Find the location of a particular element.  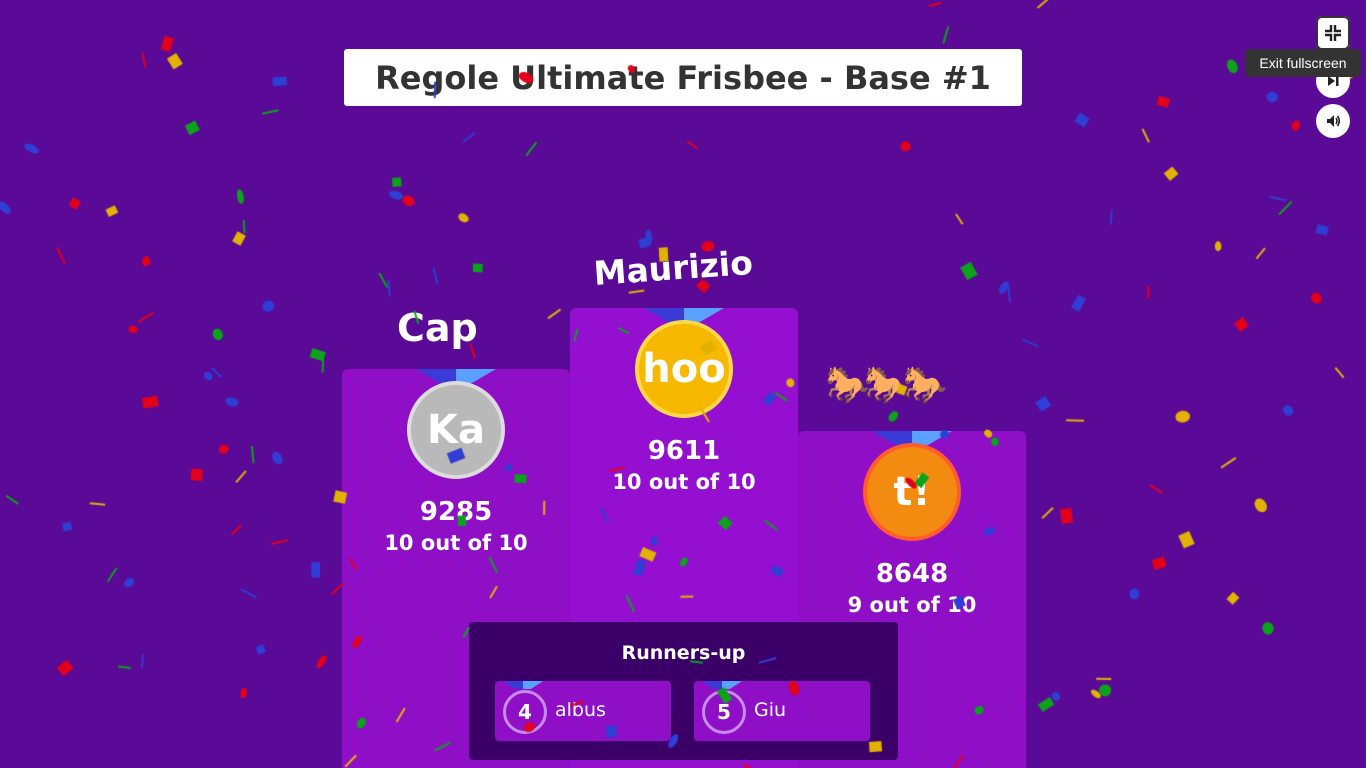

exit-fullscreen-icon is located at coordinates (1333, 33).